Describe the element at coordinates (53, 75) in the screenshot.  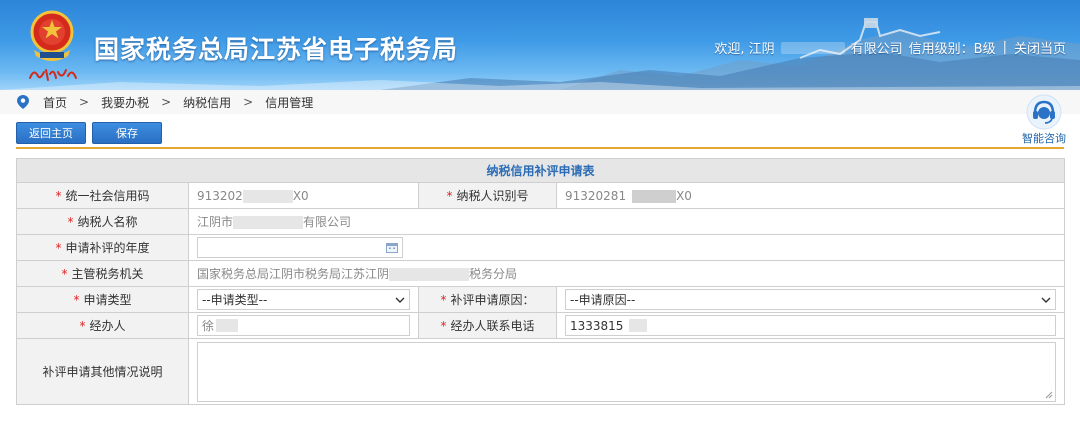
I see `china-tax-signature-icon` at that location.